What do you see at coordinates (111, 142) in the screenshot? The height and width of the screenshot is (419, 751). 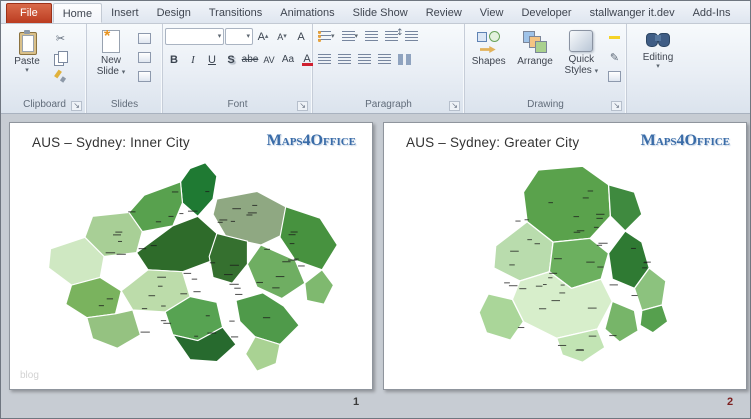 I see `slide-title: AUS – Sydney: Inner City` at bounding box center [111, 142].